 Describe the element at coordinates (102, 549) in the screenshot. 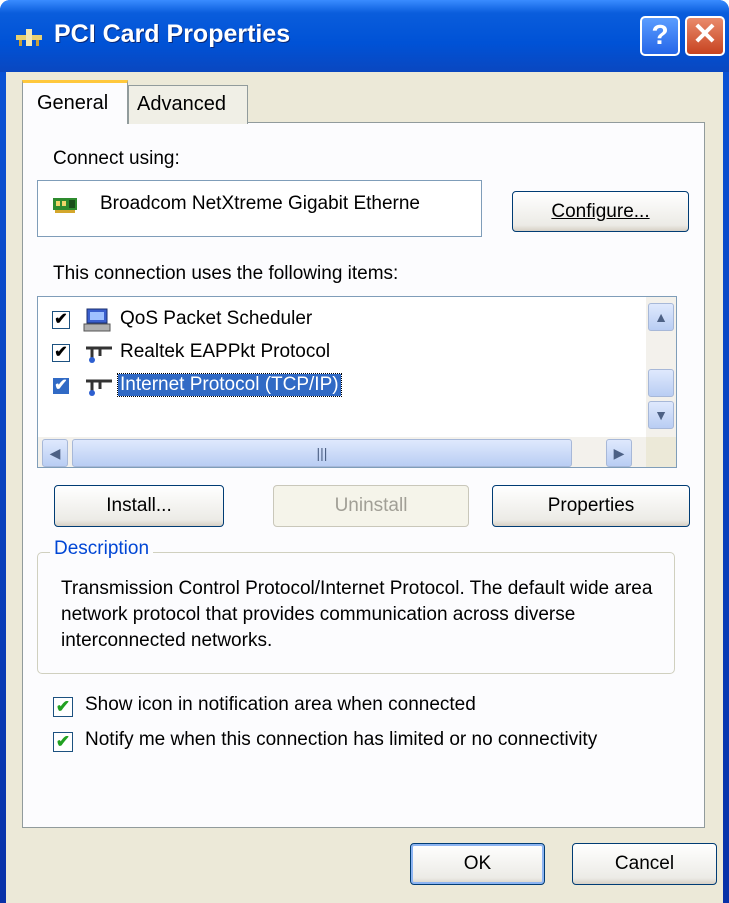

I see `description-title: Description` at that location.